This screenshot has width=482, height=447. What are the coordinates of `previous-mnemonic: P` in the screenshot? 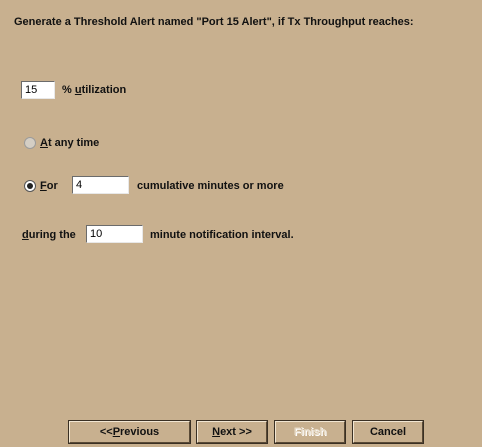 It's located at (116, 432).